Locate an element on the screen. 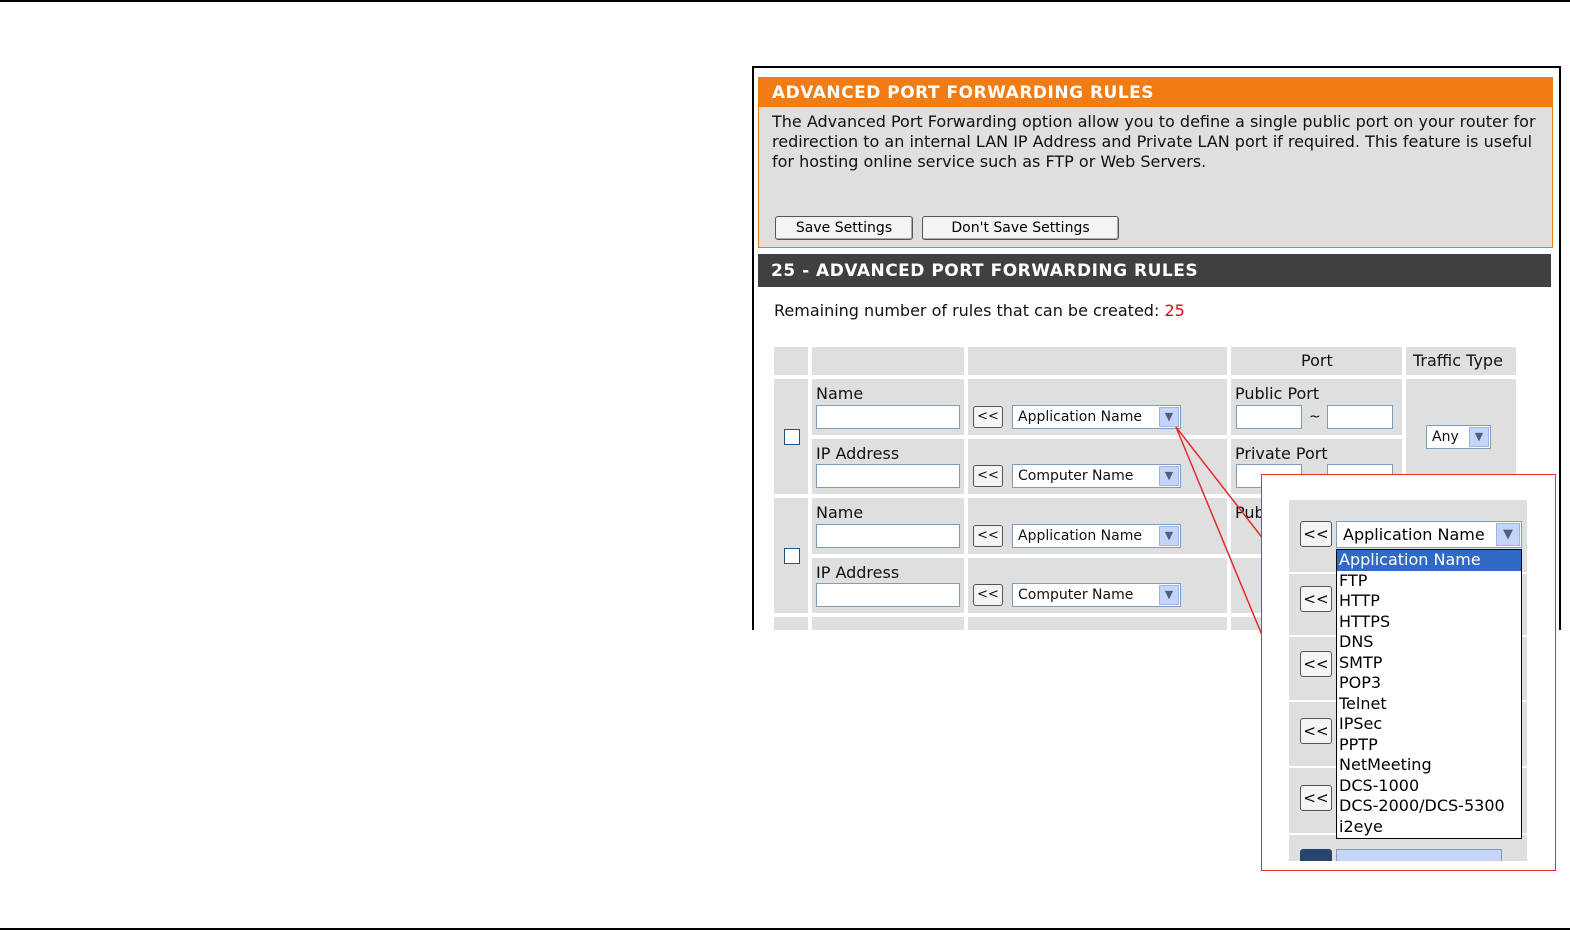 This screenshot has width=1570, height=931. header-cell-port: Port is located at coordinates (1316, 361).